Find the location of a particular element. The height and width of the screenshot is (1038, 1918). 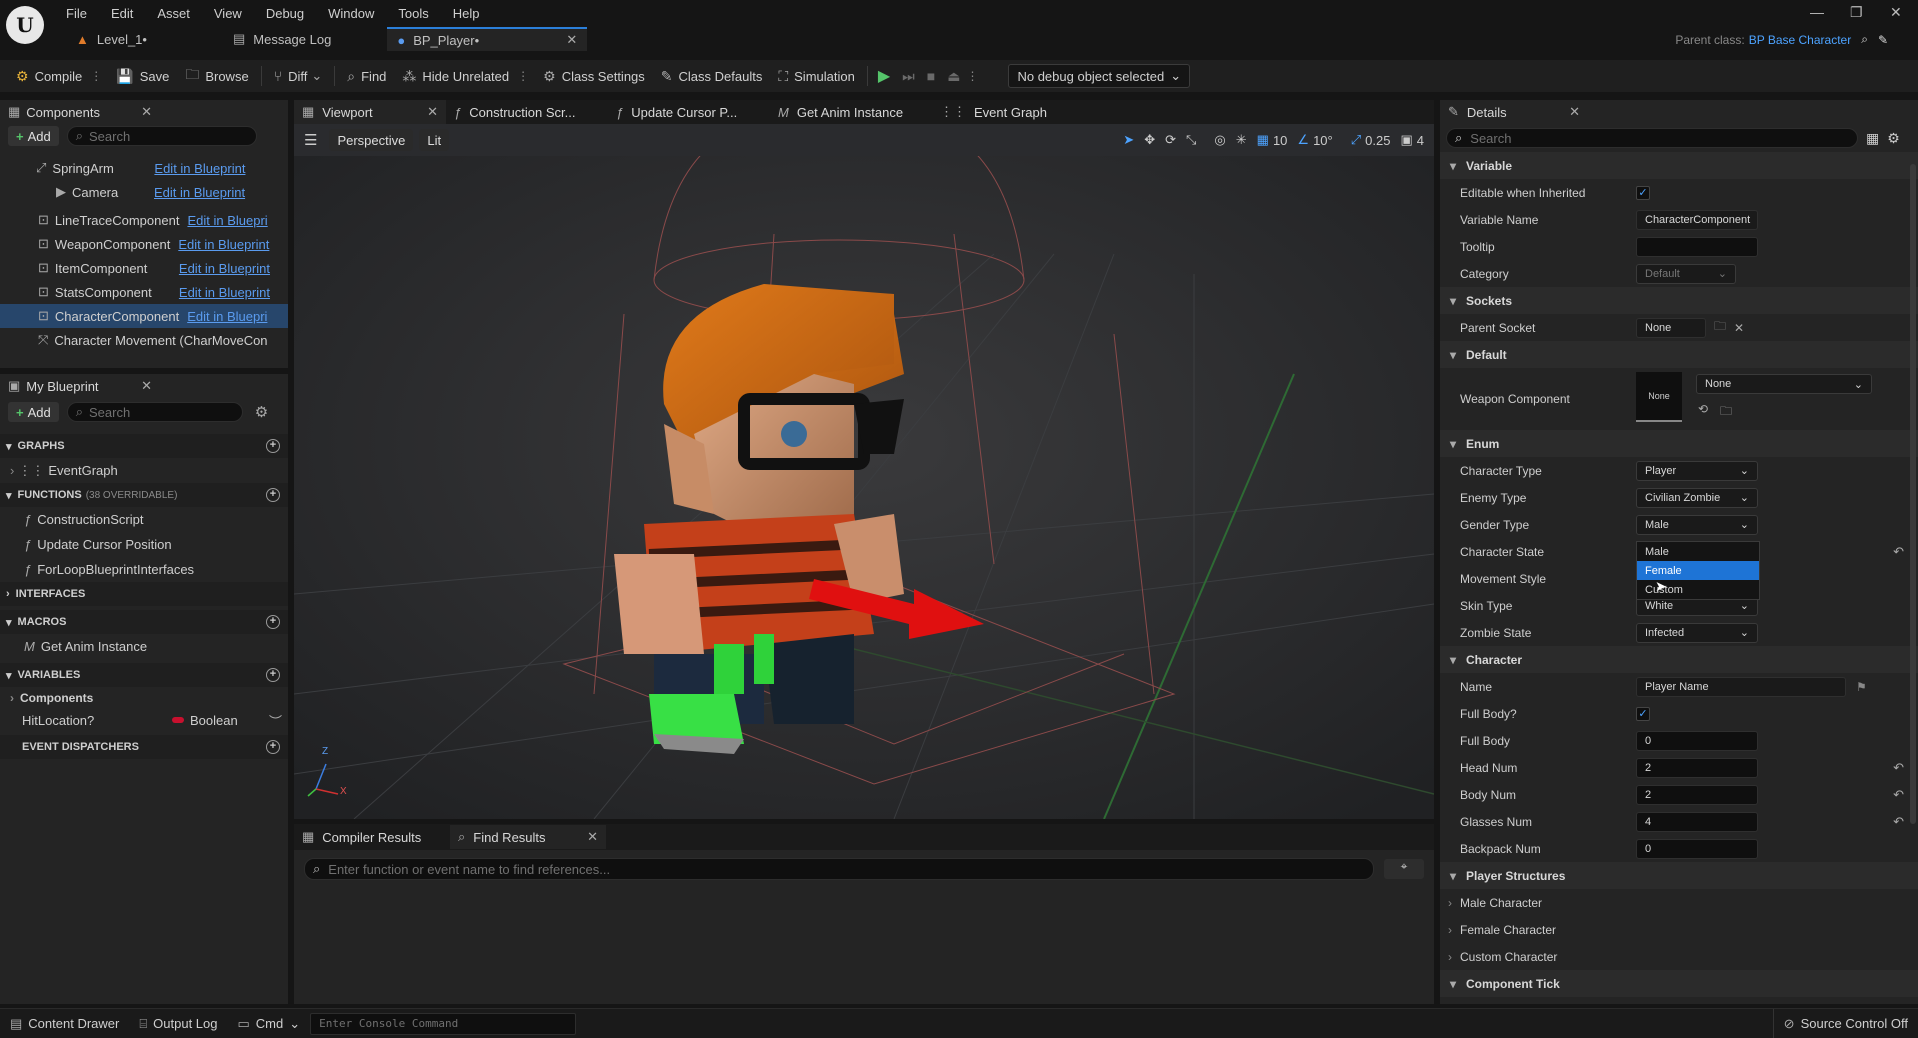

section-functions: ▾ FUNCTIONS (38 OVERRIDABLE) + is located at coordinates (144, 495).